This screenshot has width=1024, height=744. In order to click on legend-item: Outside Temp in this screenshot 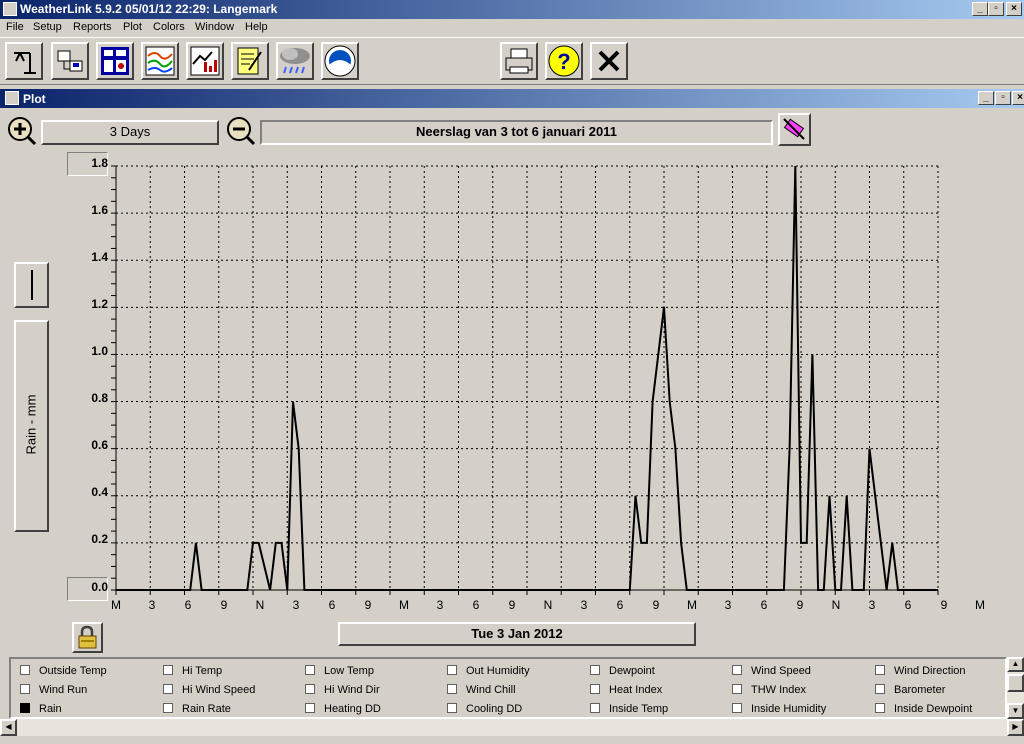, I will do `click(63, 671)`.